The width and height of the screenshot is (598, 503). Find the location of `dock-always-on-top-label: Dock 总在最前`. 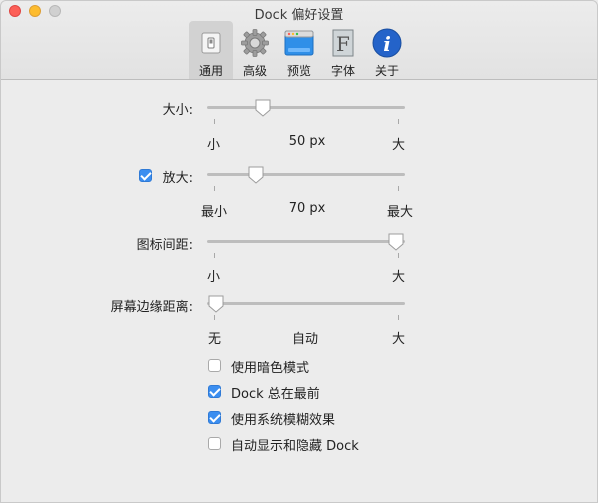

dock-always-on-top-label: Dock 总在最前 is located at coordinates (275, 394).